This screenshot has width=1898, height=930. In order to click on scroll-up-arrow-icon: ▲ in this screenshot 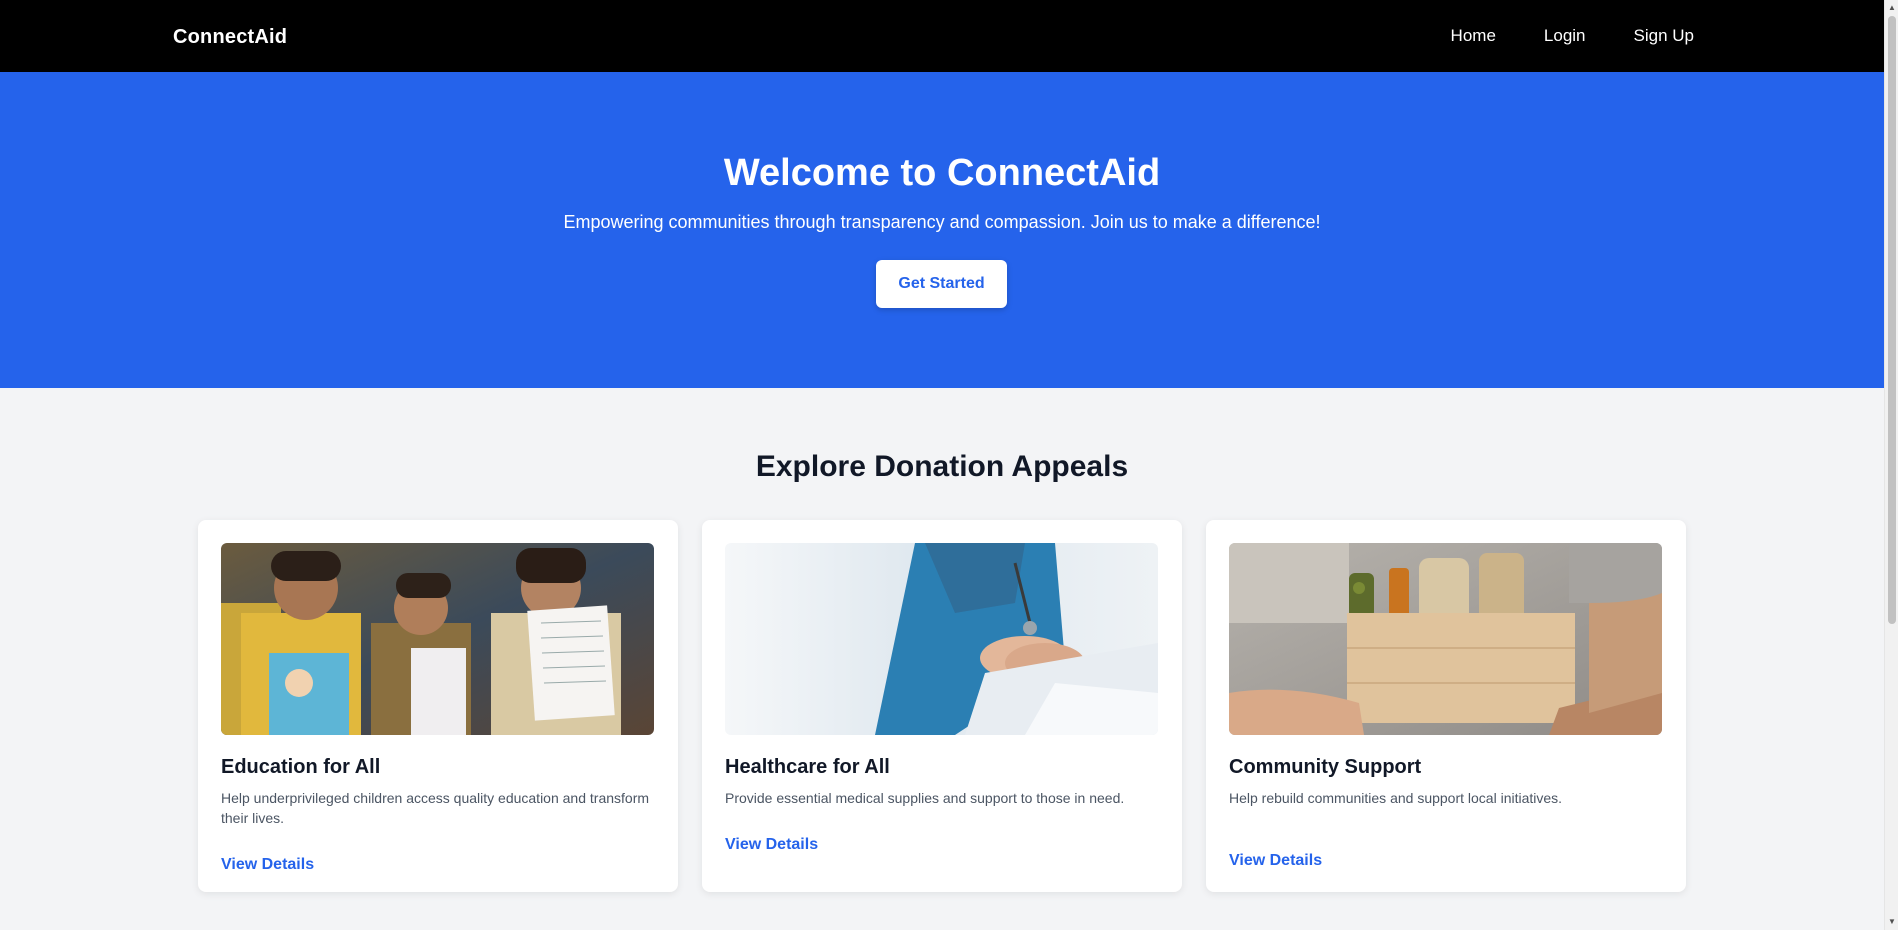, I will do `click(1892, 8)`.